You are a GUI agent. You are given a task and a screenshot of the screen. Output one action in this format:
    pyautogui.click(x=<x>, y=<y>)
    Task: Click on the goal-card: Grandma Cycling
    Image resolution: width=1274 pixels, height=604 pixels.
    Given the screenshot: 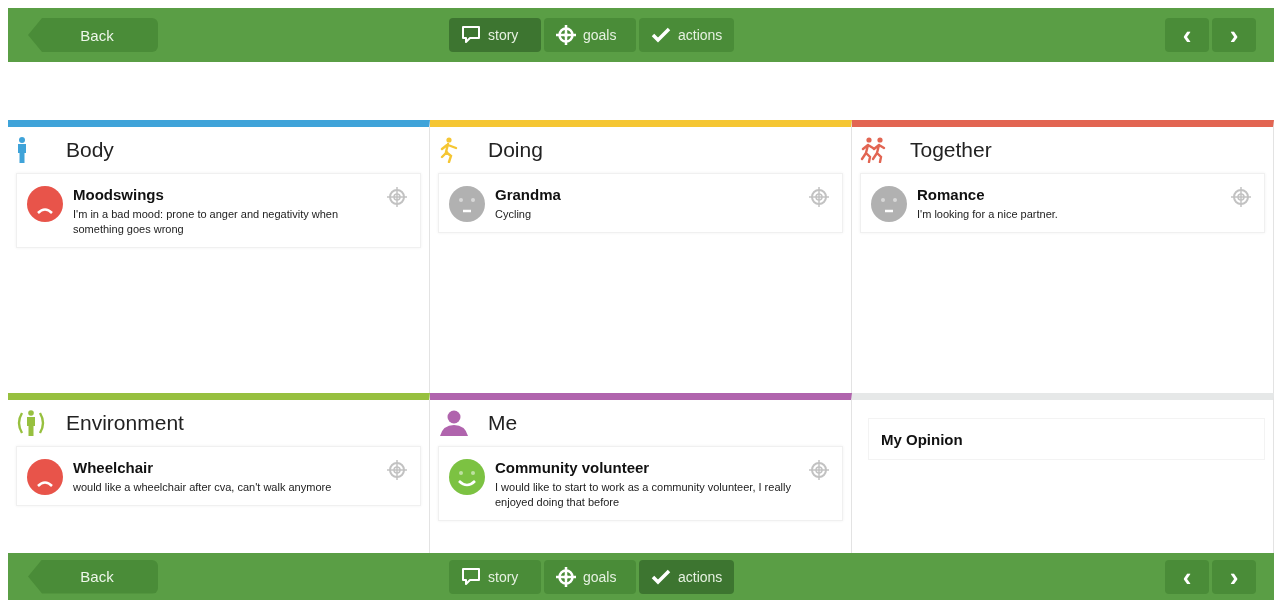 What is the action you would take?
    pyautogui.click(x=640, y=203)
    